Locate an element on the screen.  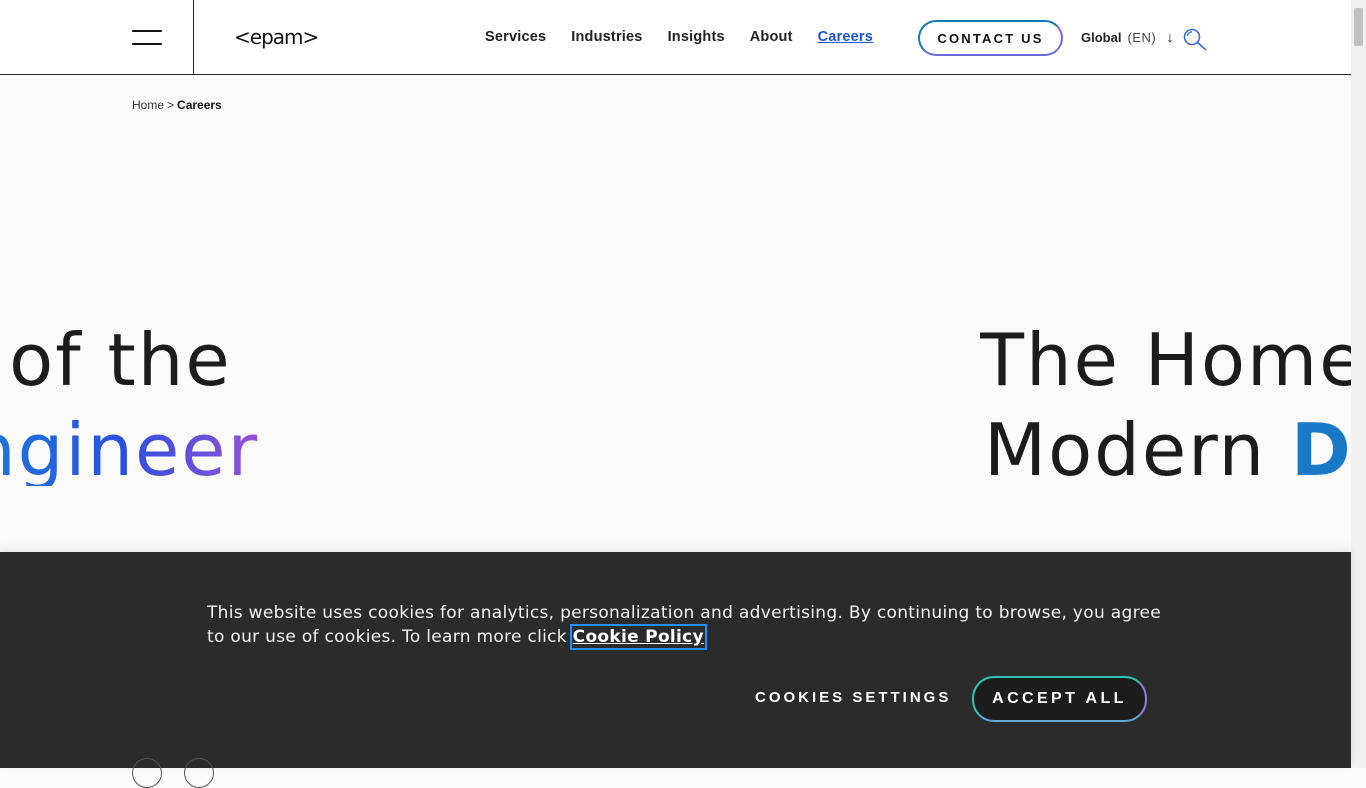
search-icon is located at coordinates (1195, 39).